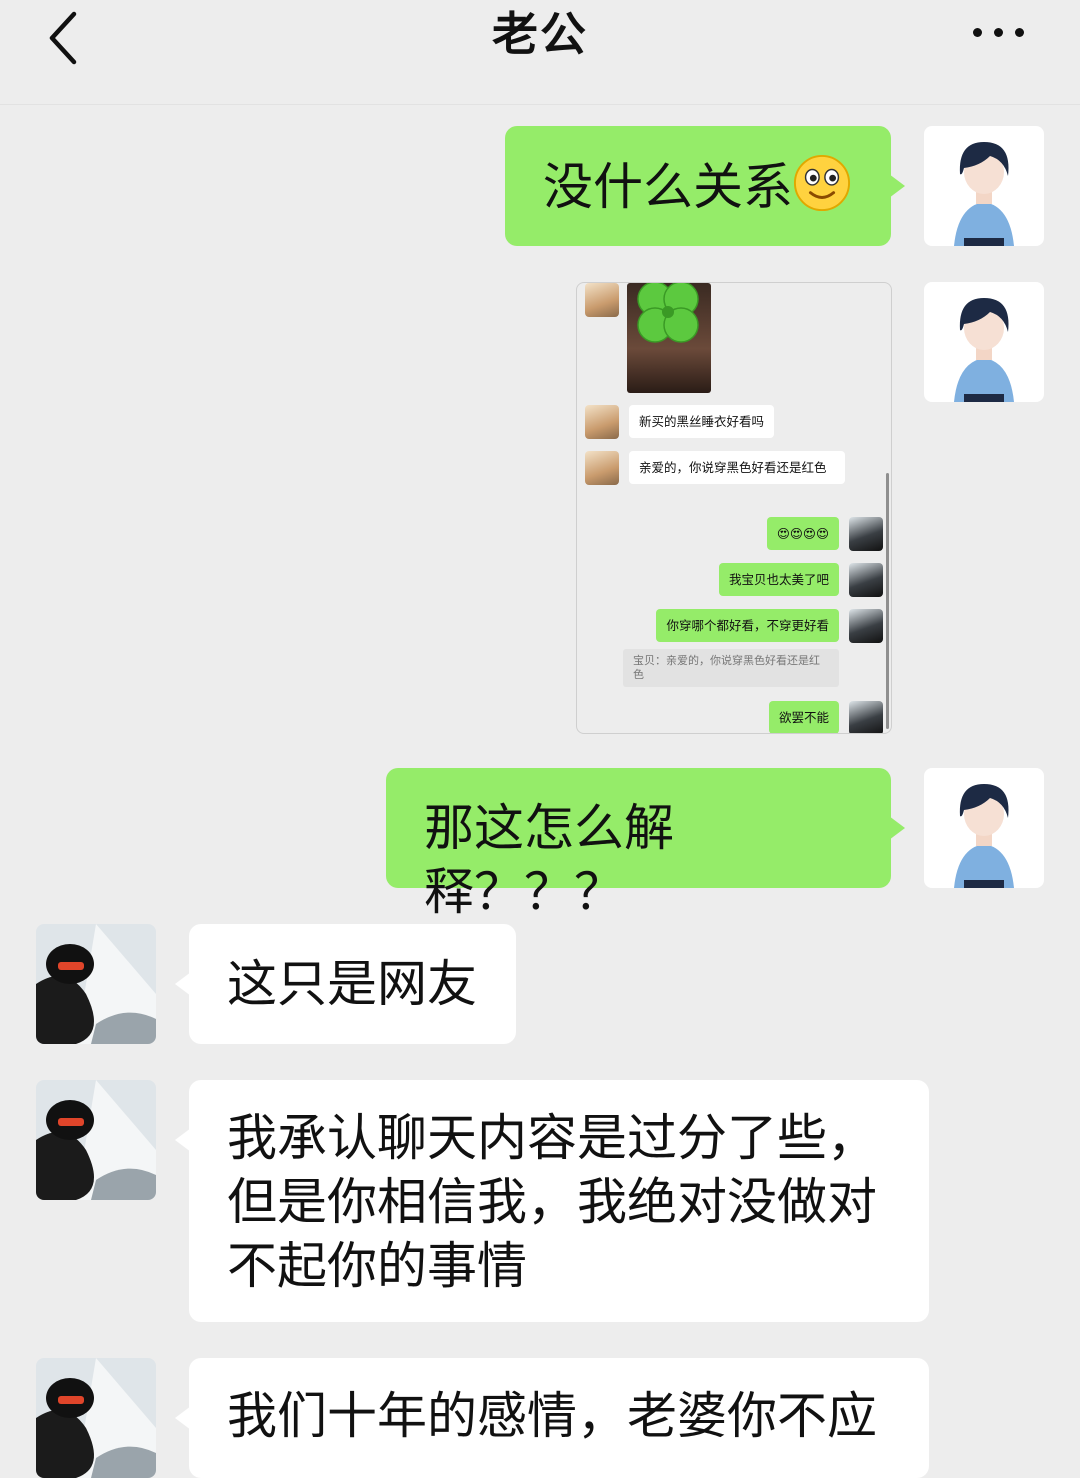 This screenshot has width=1080, height=1478. I want to click on smiley-face-emoji, so click(822, 183).